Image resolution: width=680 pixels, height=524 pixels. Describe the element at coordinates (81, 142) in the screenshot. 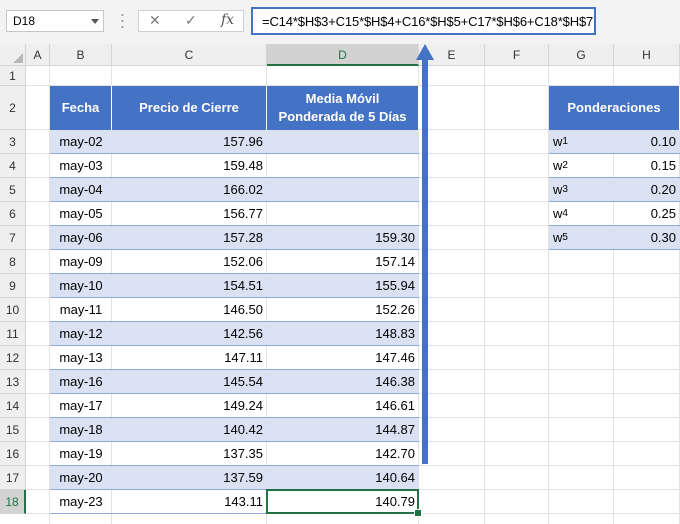

I see `cell-fecha: may-02` at that location.